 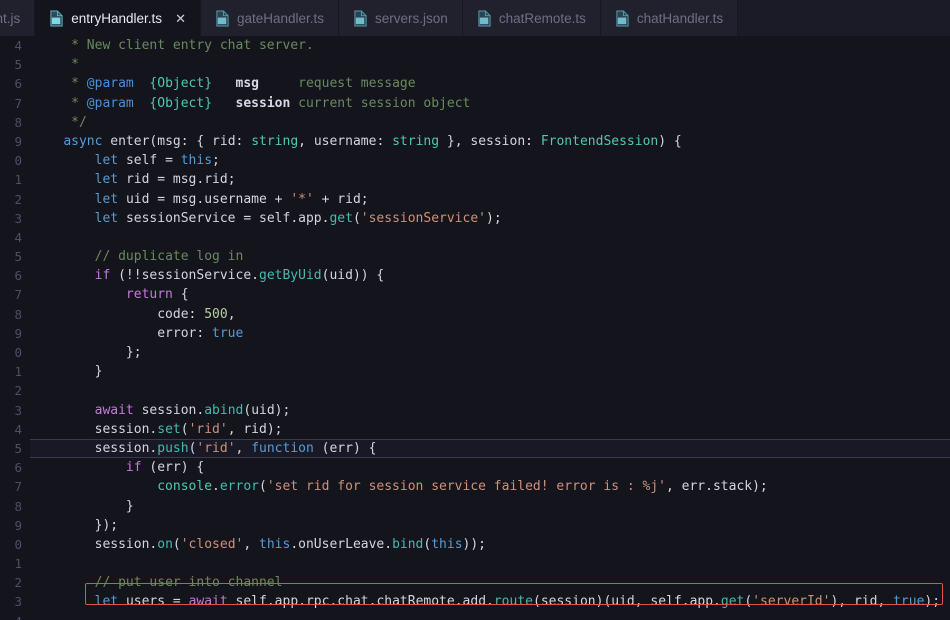 What do you see at coordinates (401, 18) in the screenshot?
I see `editor-tab-servers-json: servers.json` at bounding box center [401, 18].